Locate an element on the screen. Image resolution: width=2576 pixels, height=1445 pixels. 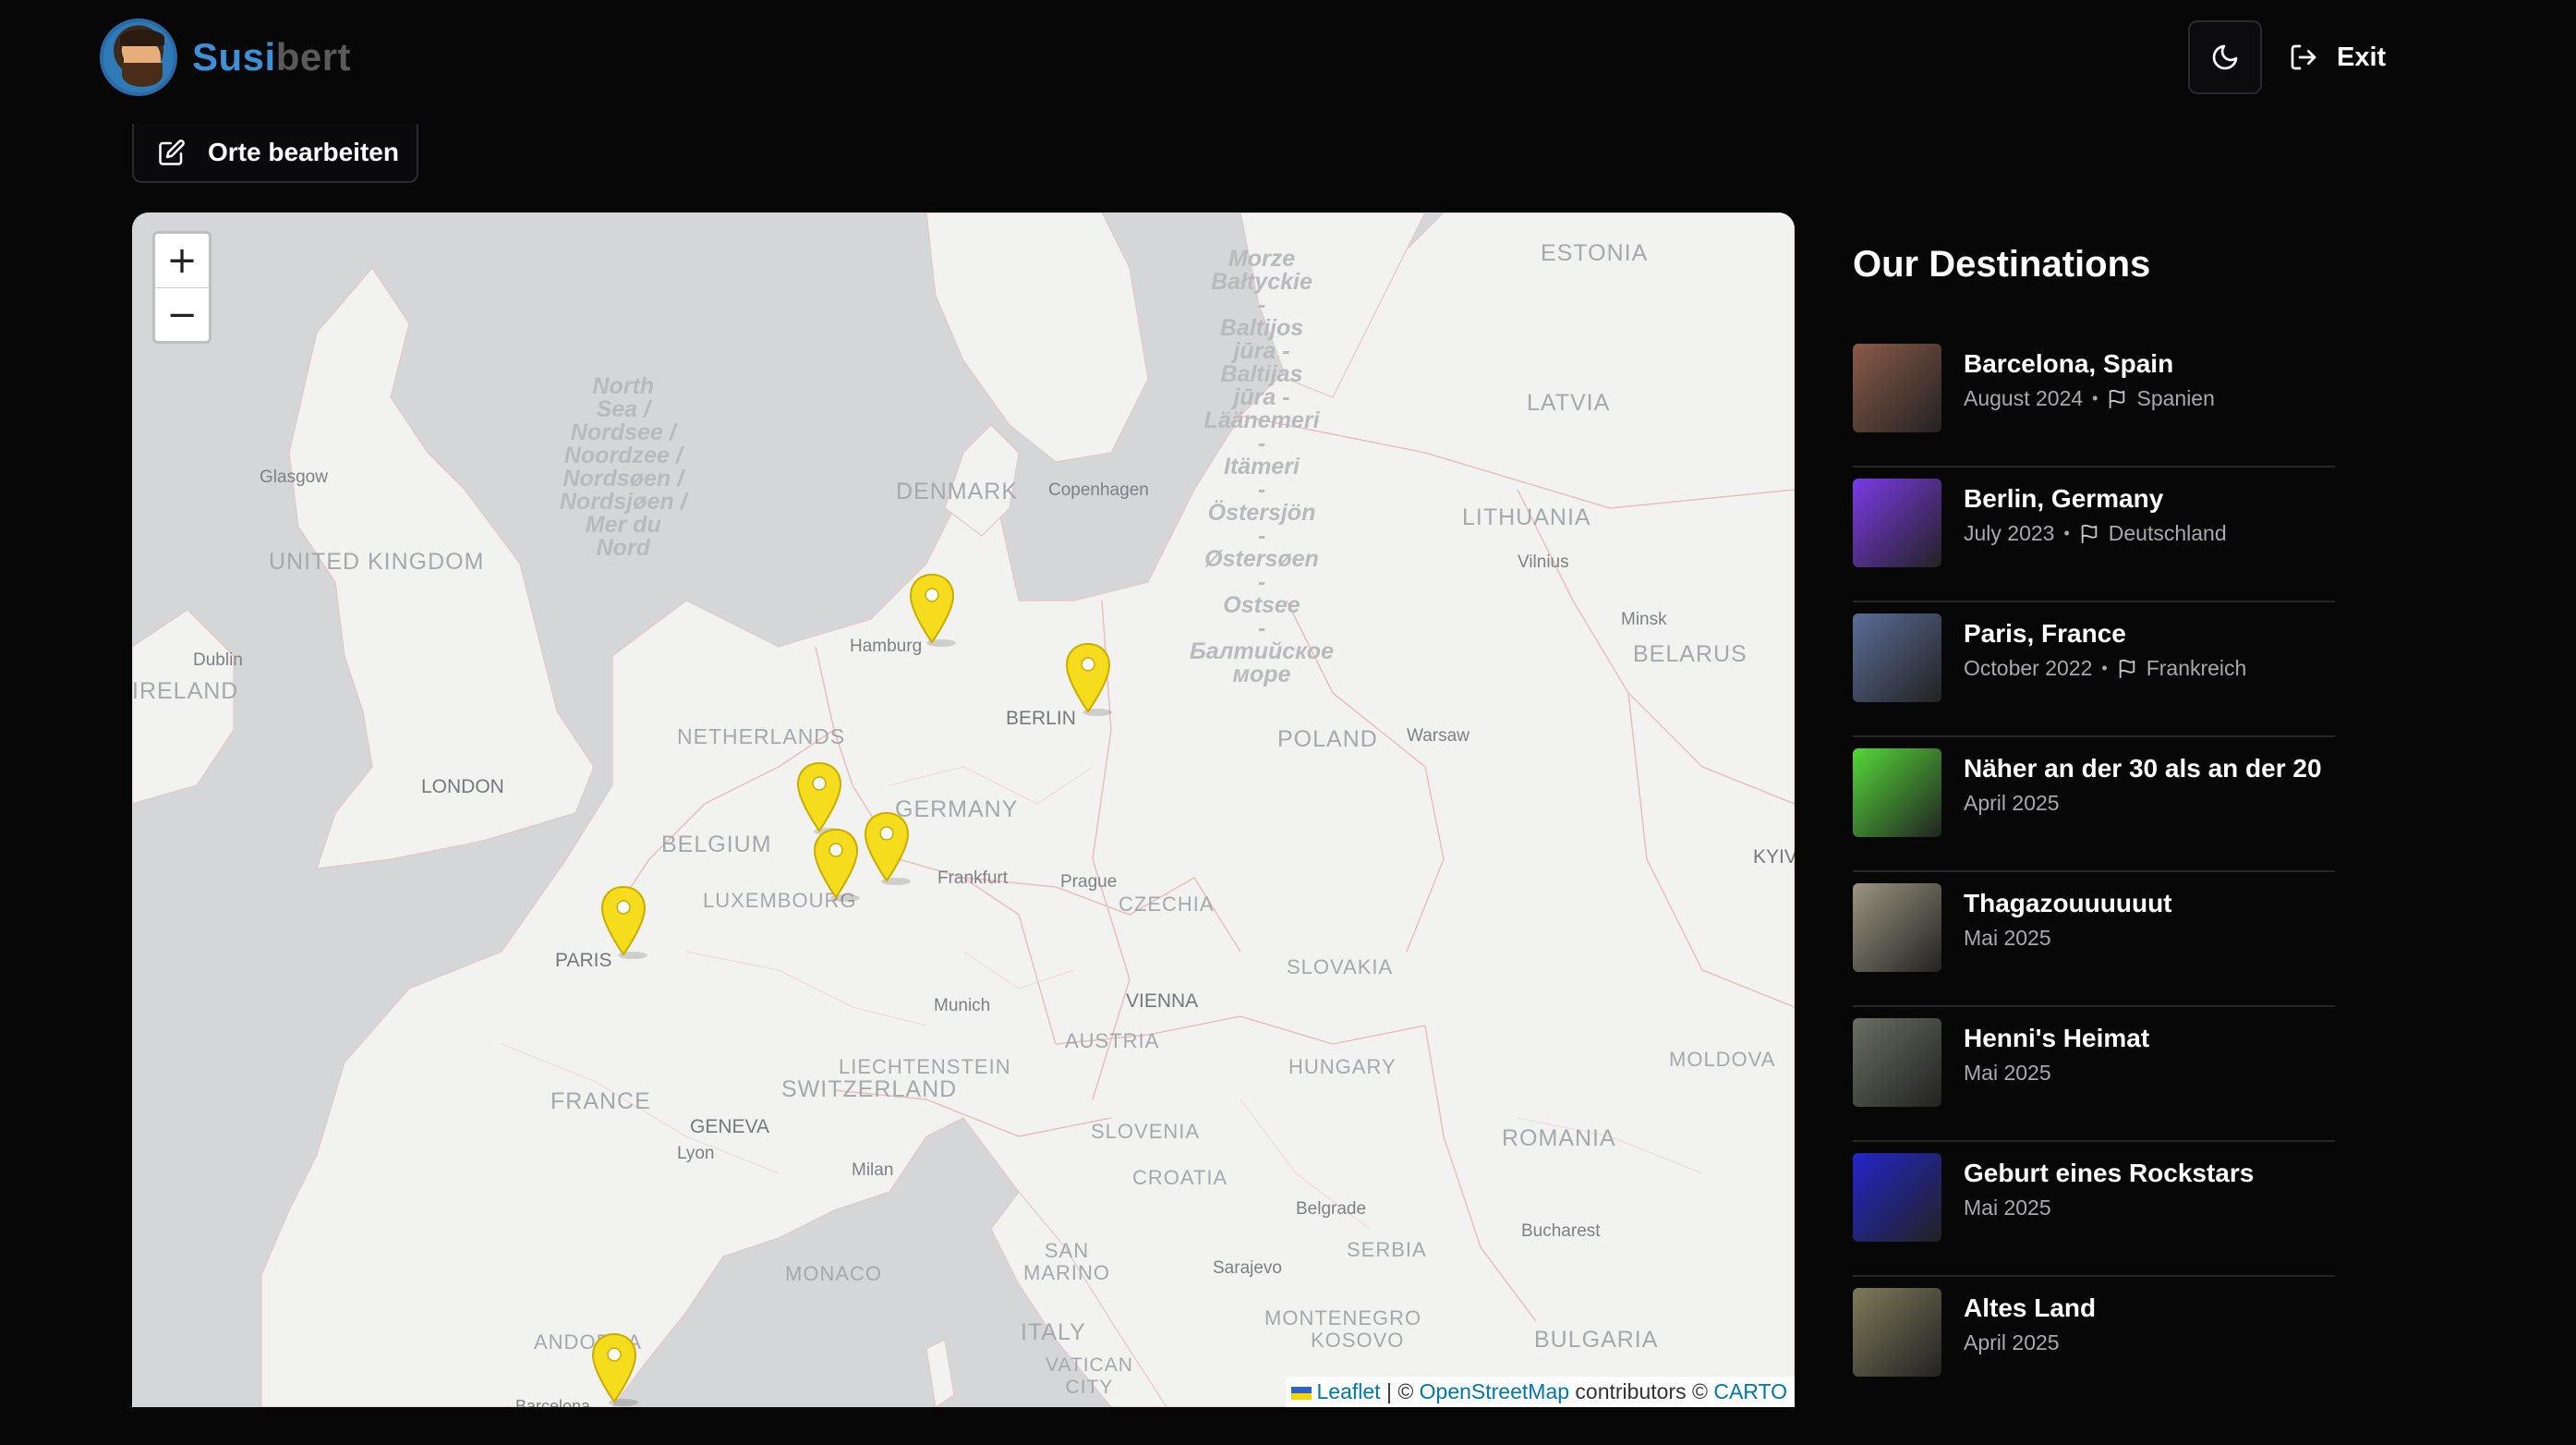
moon-icon is located at coordinates (2225, 57).